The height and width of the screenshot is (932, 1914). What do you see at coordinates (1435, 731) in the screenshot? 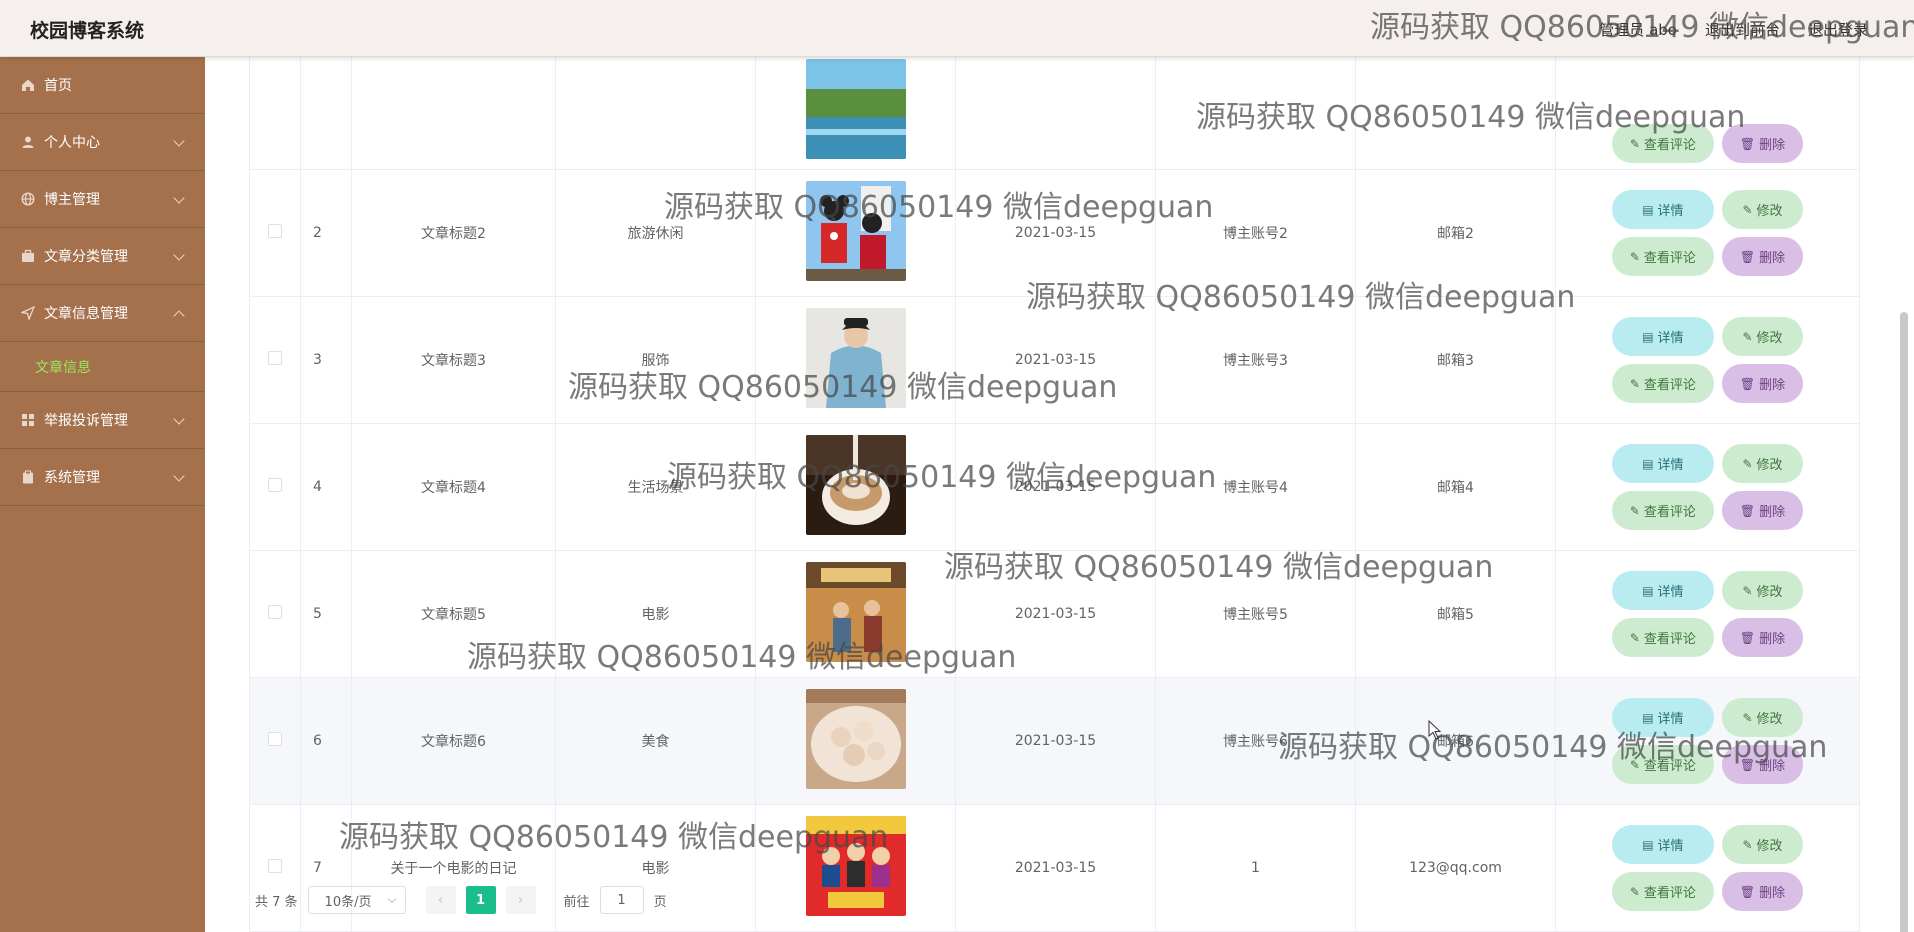
I see `mouse-cursor-icon` at bounding box center [1435, 731].